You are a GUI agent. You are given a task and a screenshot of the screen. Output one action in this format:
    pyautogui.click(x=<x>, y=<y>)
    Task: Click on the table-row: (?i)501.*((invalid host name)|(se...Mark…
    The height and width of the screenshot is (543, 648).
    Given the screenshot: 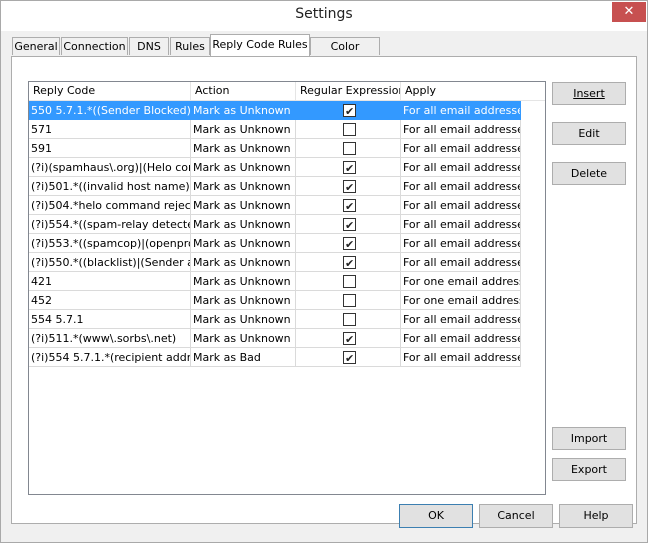 What is the action you would take?
    pyautogui.click(x=275, y=186)
    